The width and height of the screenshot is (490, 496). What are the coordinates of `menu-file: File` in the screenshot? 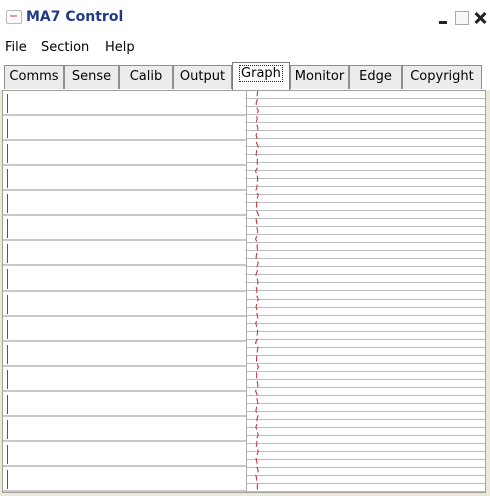 It's located at (16, 47).